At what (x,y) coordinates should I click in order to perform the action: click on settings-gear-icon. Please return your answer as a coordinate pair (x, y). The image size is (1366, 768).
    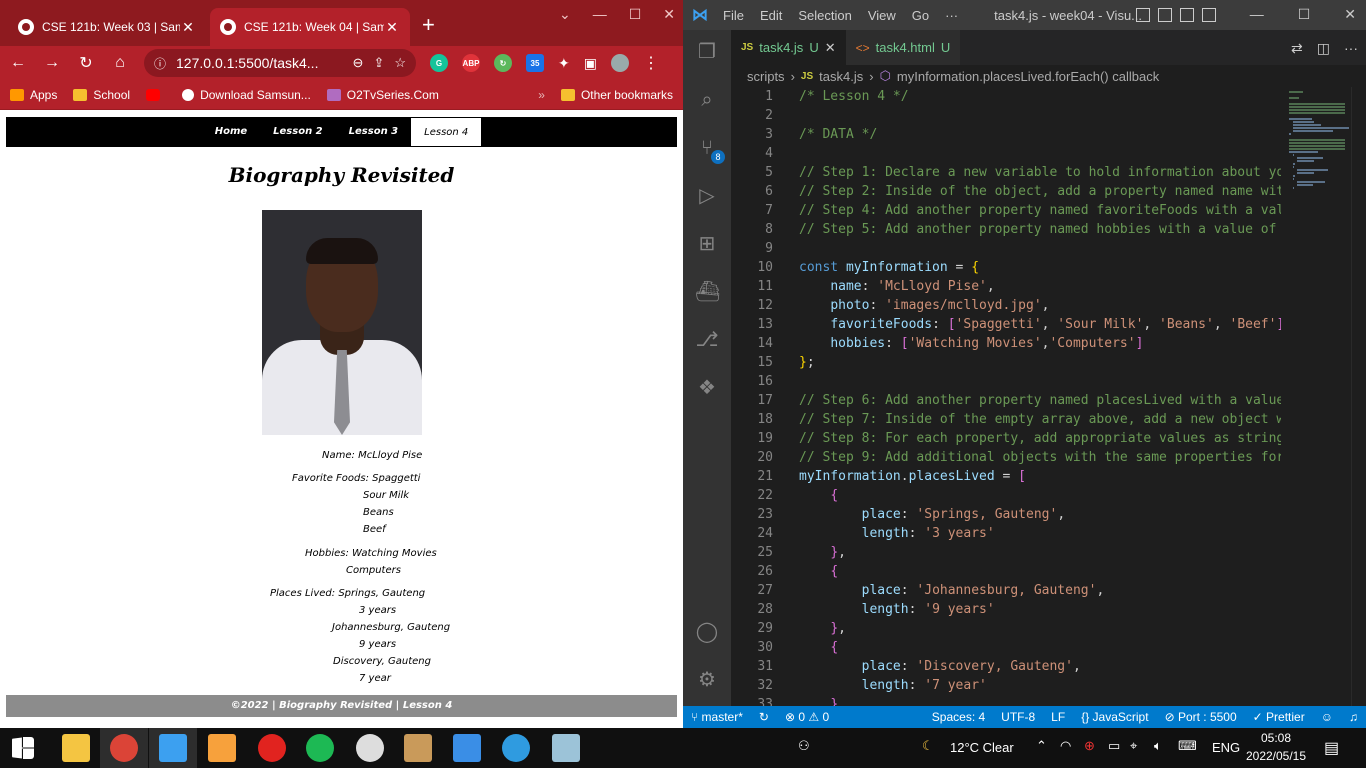
    Looking at the image, I should click on (370, 748).